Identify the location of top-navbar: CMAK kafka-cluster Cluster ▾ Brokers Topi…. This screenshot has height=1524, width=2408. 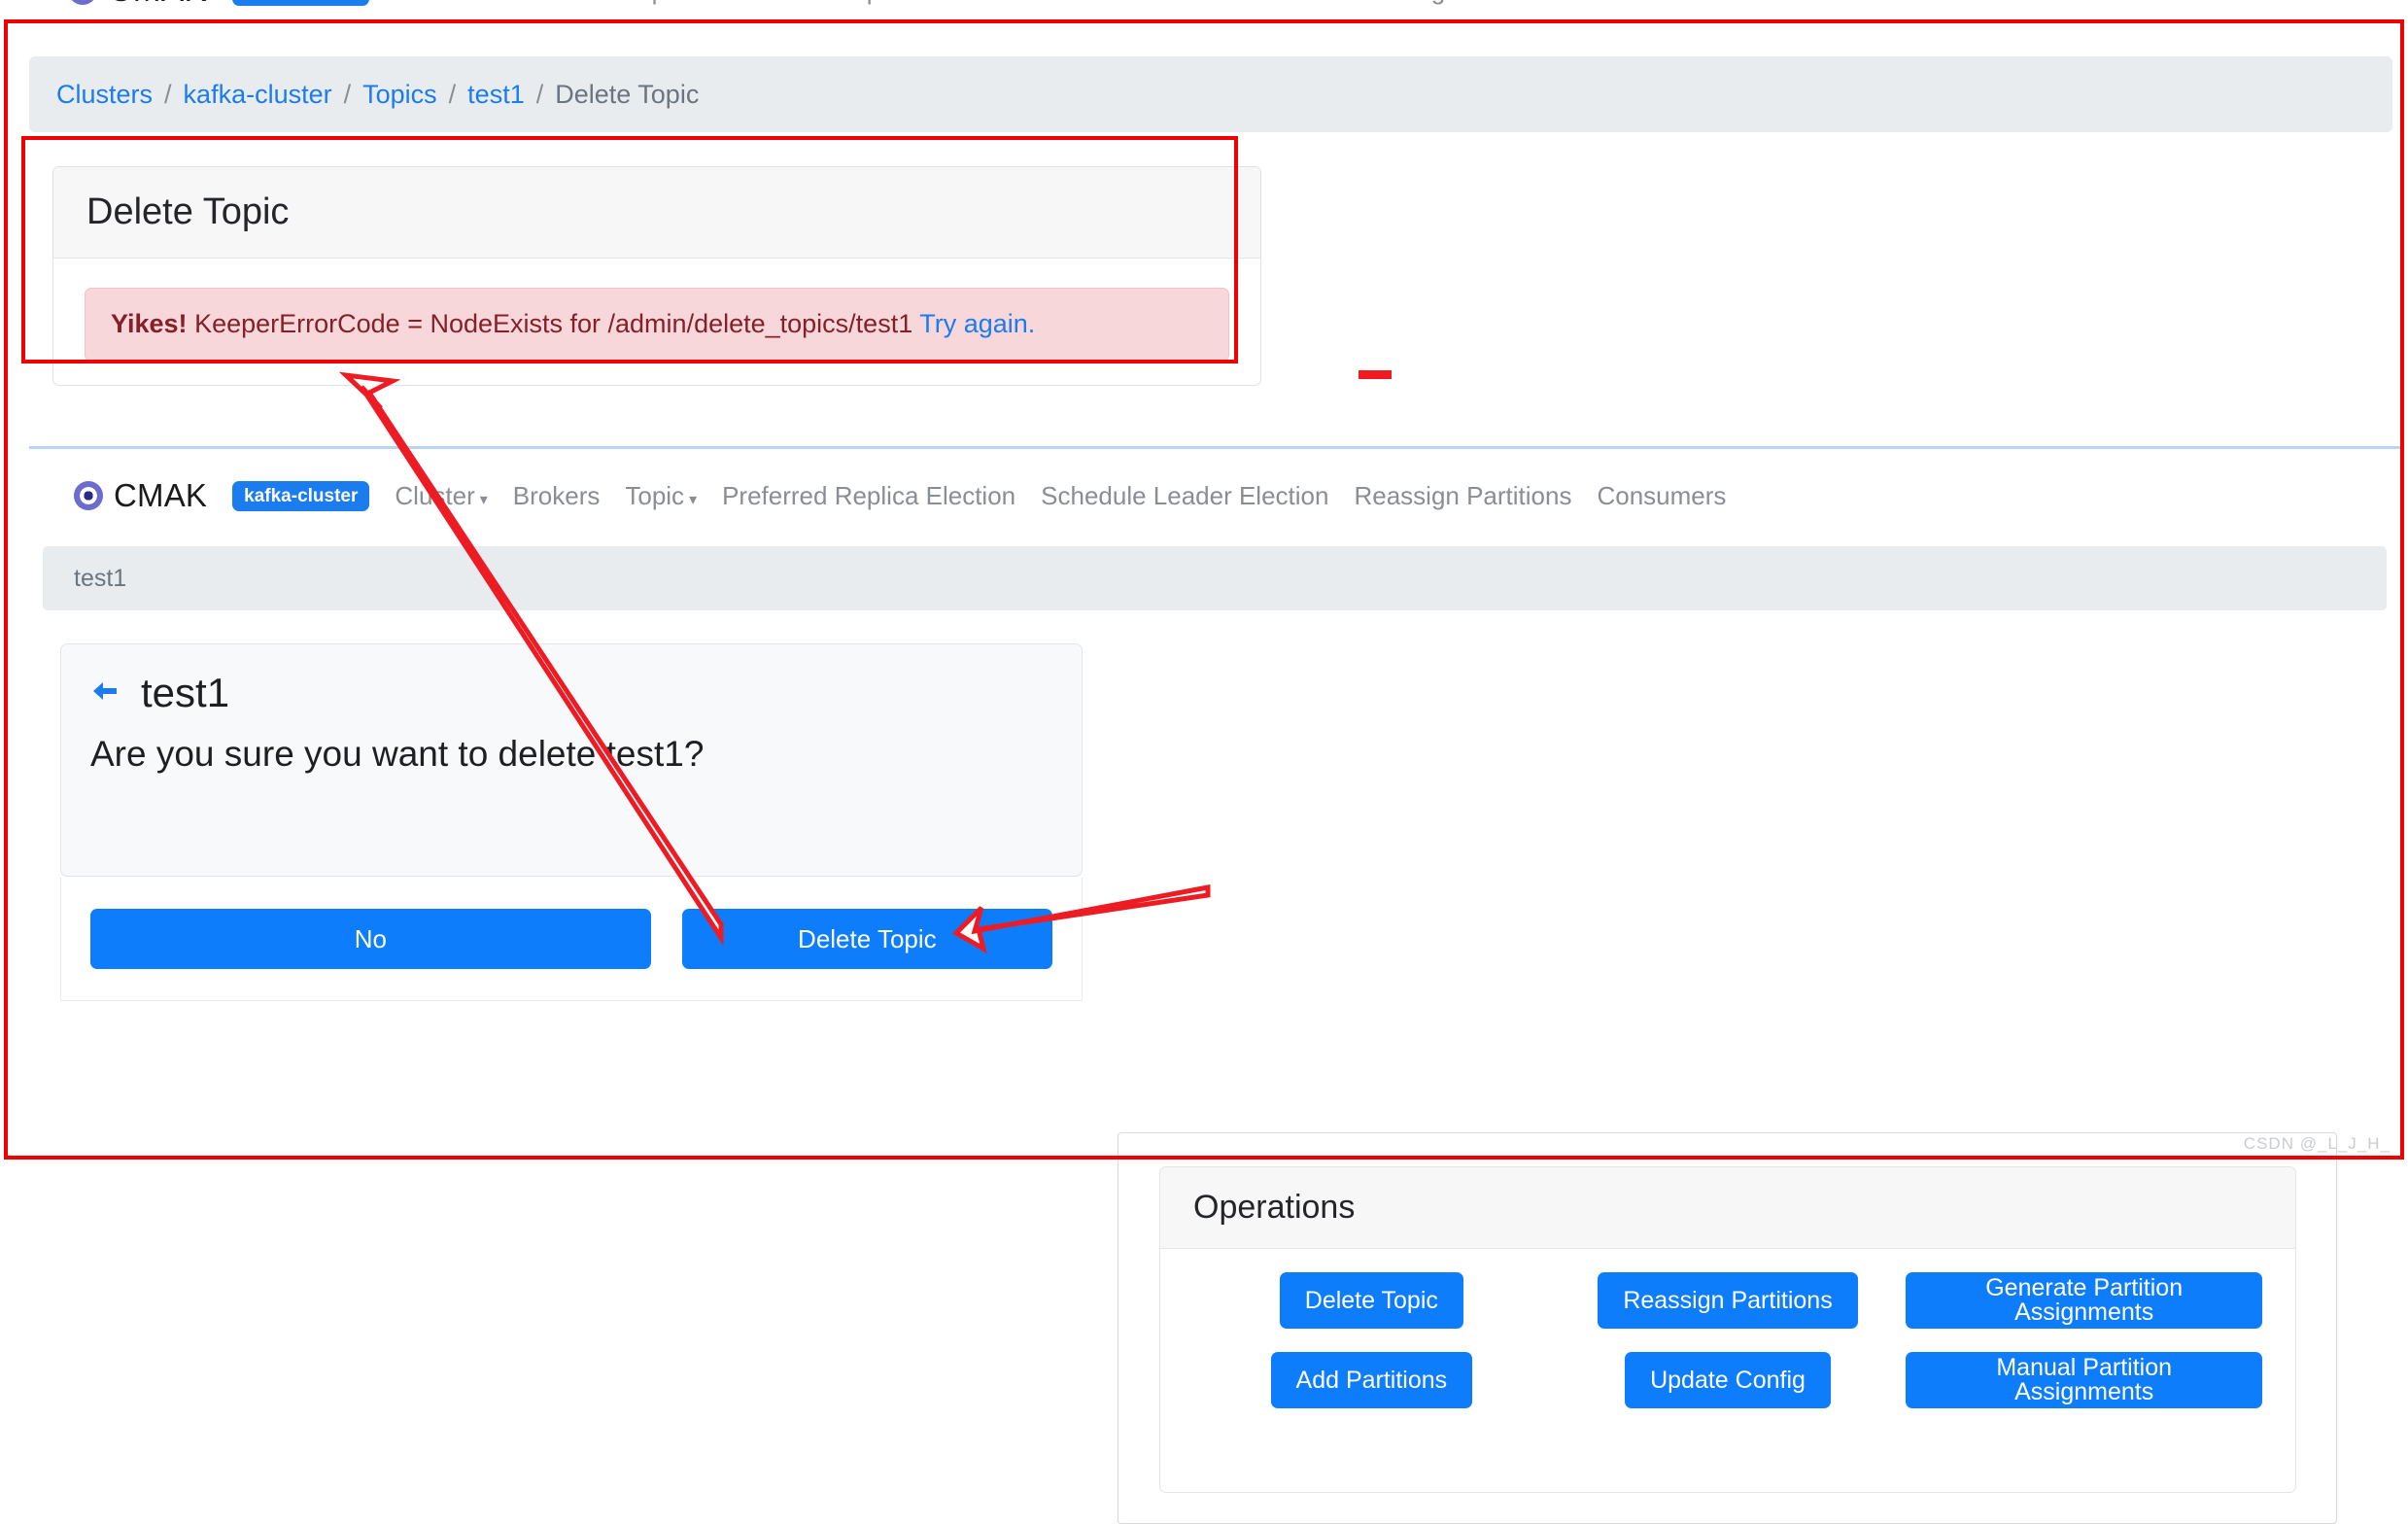
(1204, 10).